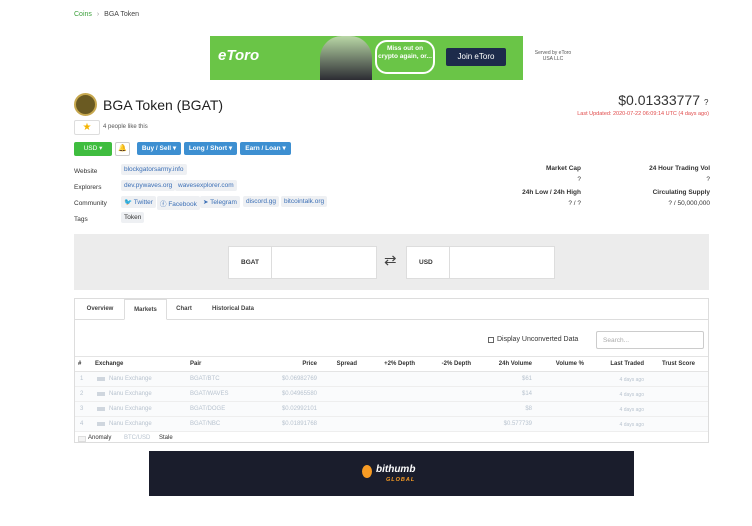 The height and width of the screenshot is (526, 752). I want to click on explorers-label: Explorers, so click(88, 187).